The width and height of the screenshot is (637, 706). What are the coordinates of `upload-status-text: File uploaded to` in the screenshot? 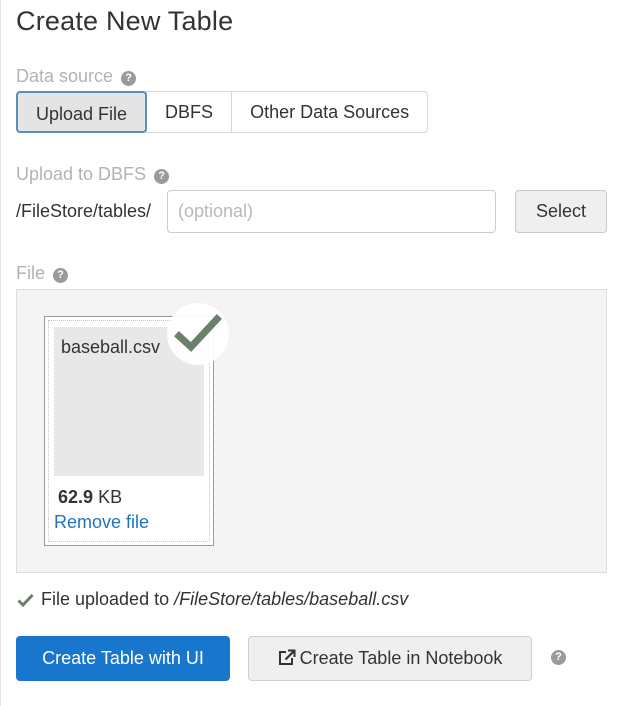 It's located at (105, 599).